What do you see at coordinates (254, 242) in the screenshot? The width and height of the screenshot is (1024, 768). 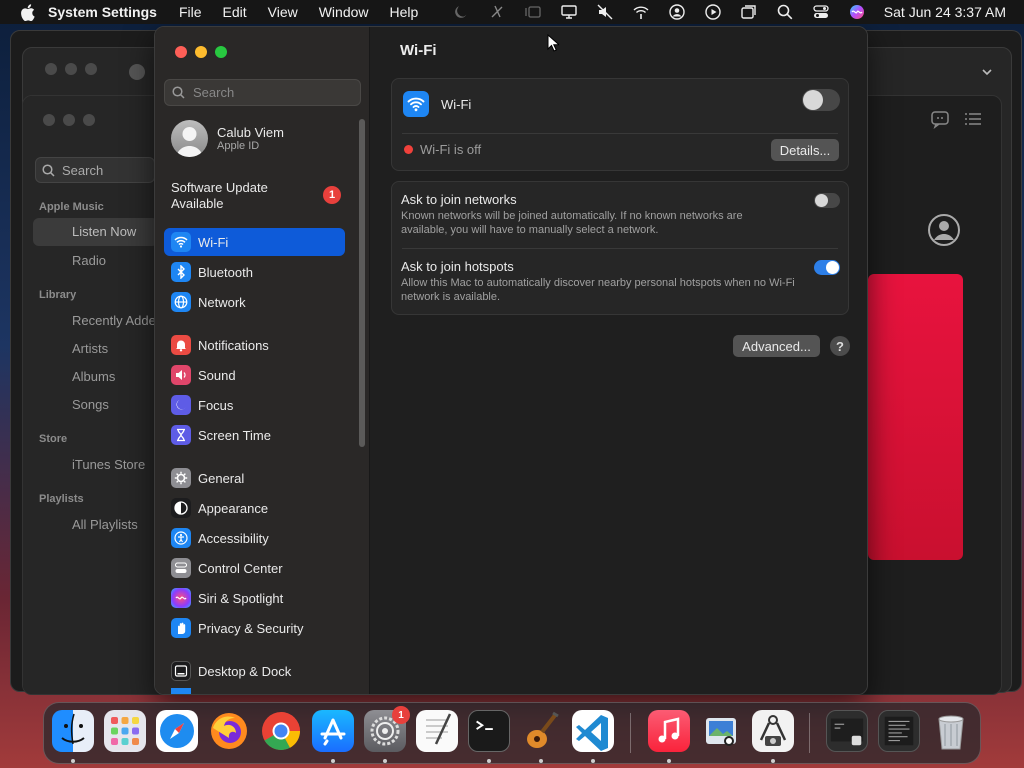 I see `sidebar-item-wifi: Wi-Fi` at bounding box center [254, 242].